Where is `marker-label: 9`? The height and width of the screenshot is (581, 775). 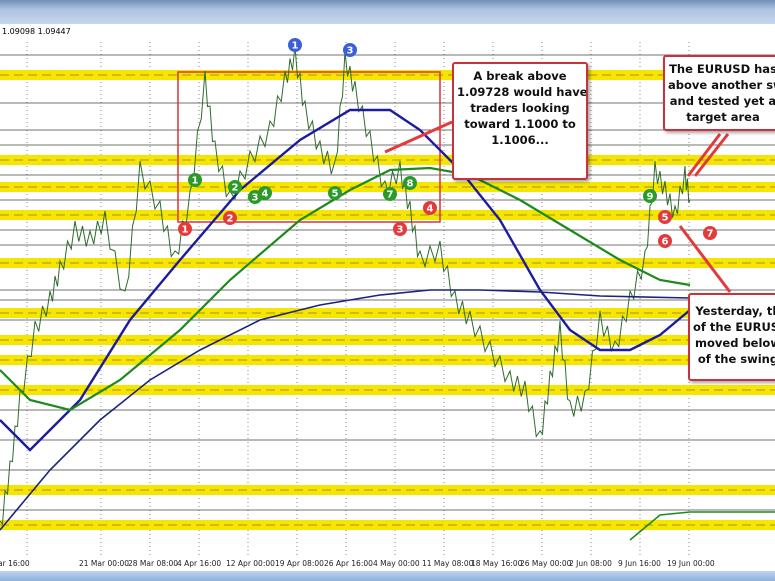 marker-label: 9 is located at coordinates (650, 197).